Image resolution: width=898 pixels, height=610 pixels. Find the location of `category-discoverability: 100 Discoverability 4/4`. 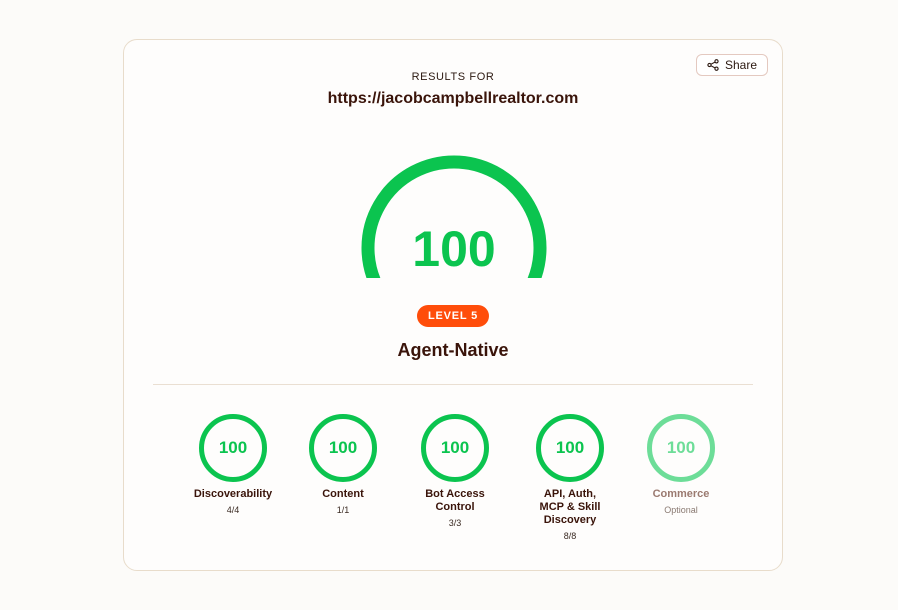

category-discoverability: 100 Discoverability 4/4 is located at coordinates (233, 464).